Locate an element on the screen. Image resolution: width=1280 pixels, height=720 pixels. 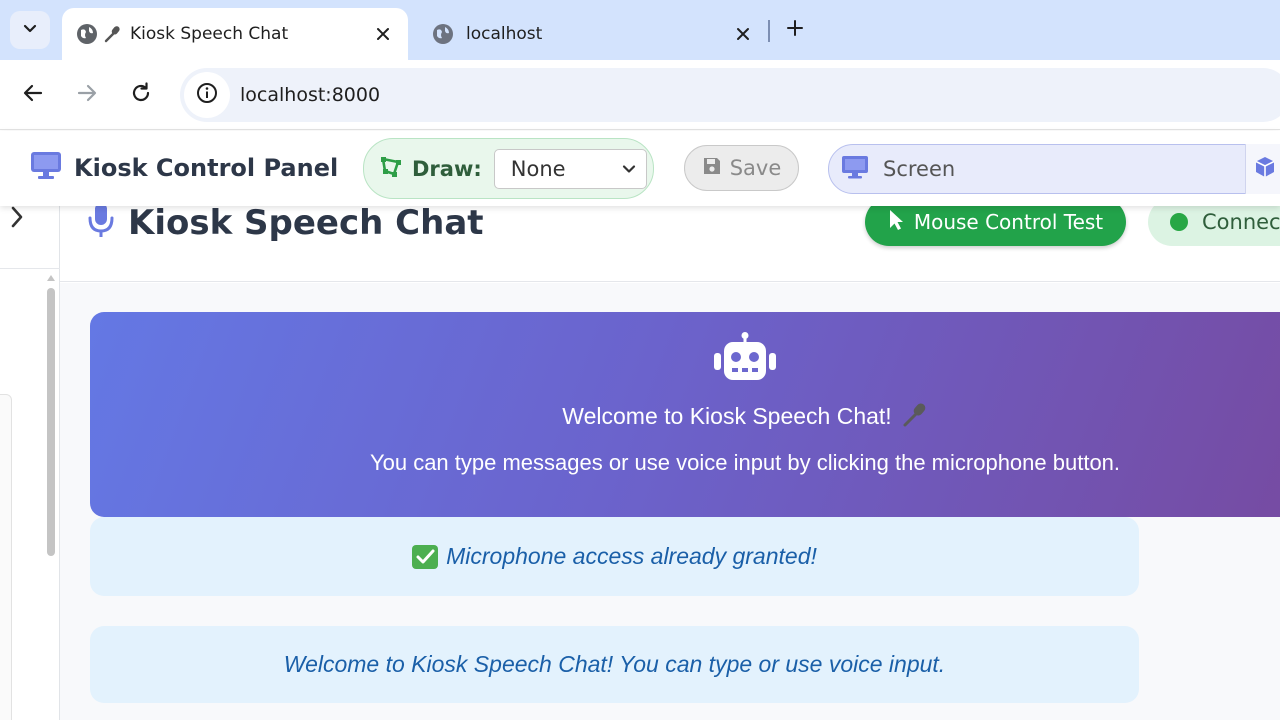
site-info-button is located at coordinates (207, 95).